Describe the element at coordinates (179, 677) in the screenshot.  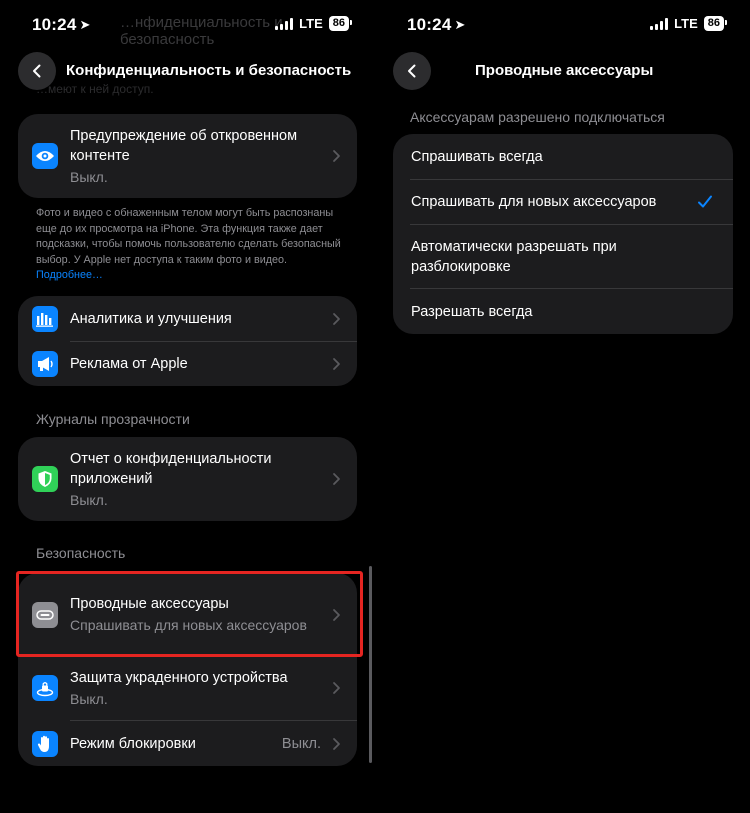
I see `row-stolen-title: Защита украденного устройства` at that location.